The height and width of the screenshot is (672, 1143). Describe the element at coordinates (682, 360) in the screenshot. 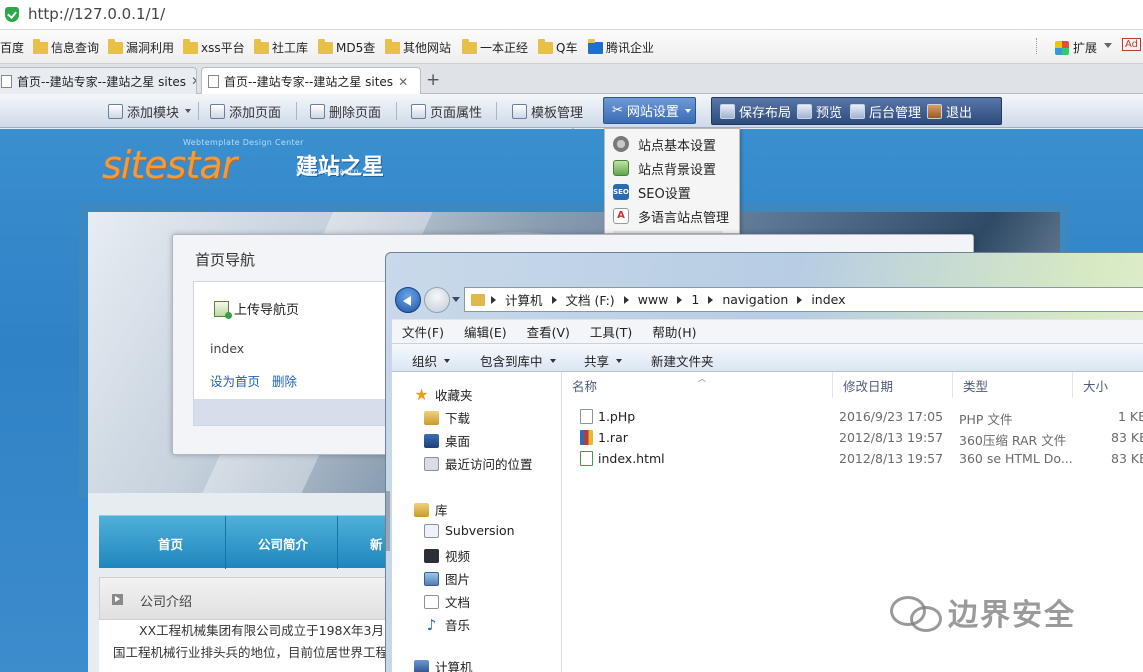

I see `new-folder-button: 新建文件夹` at that location.